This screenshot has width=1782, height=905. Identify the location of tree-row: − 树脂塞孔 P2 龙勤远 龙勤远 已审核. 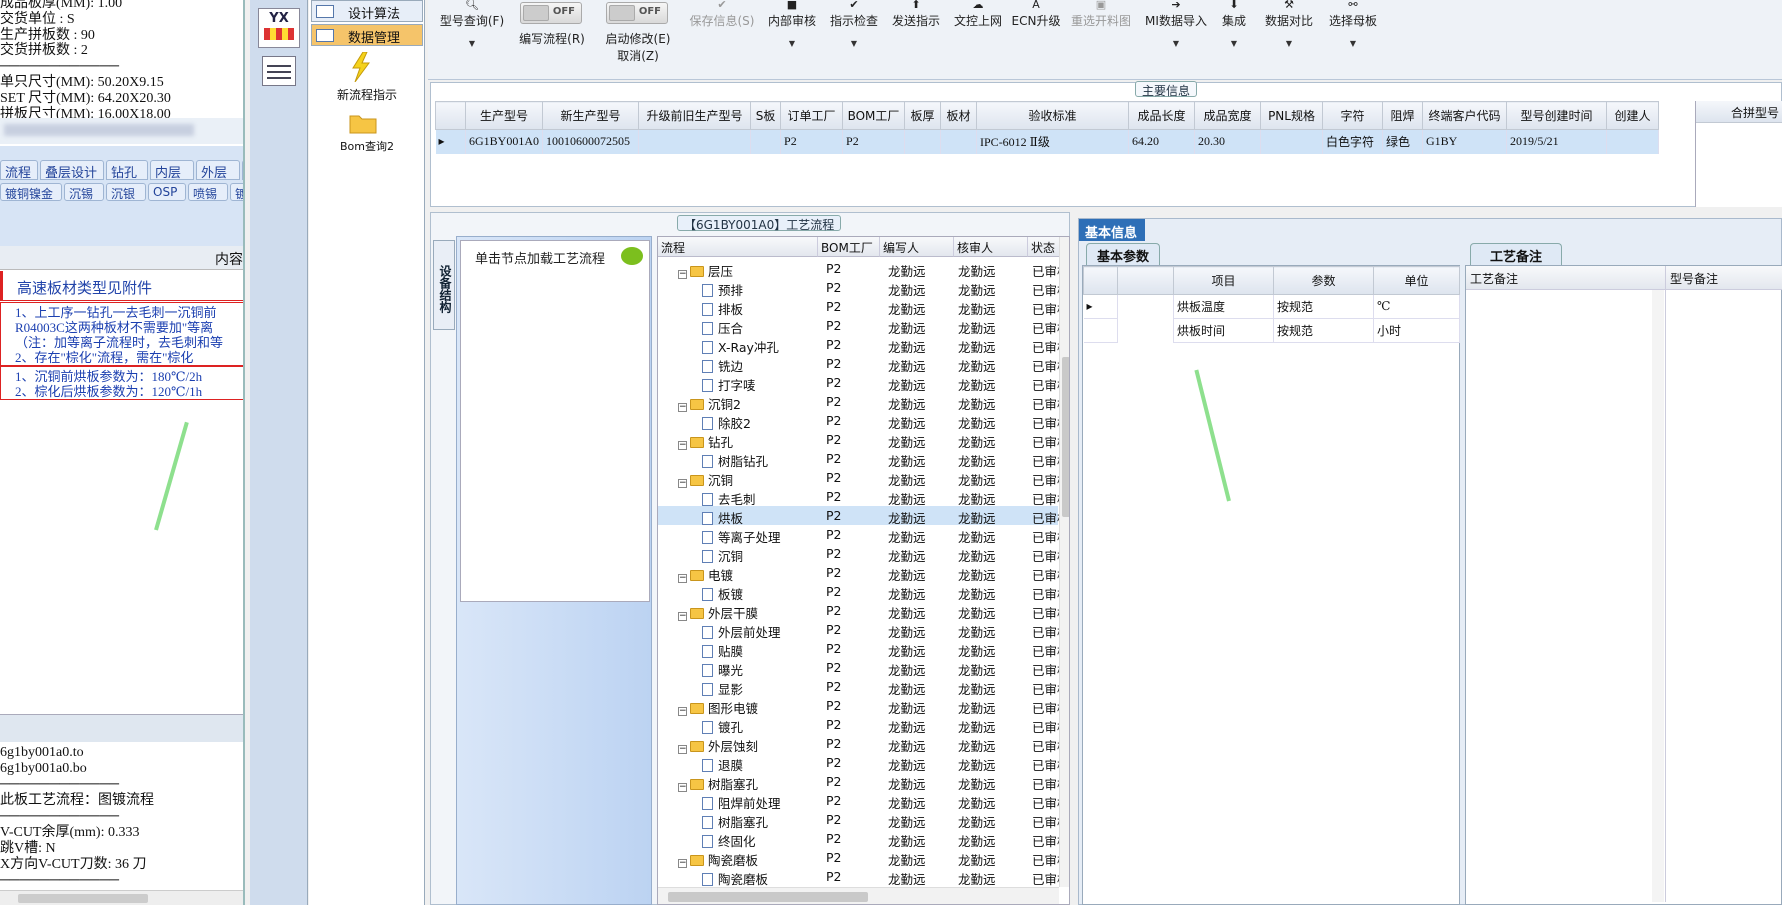
(863, 782).